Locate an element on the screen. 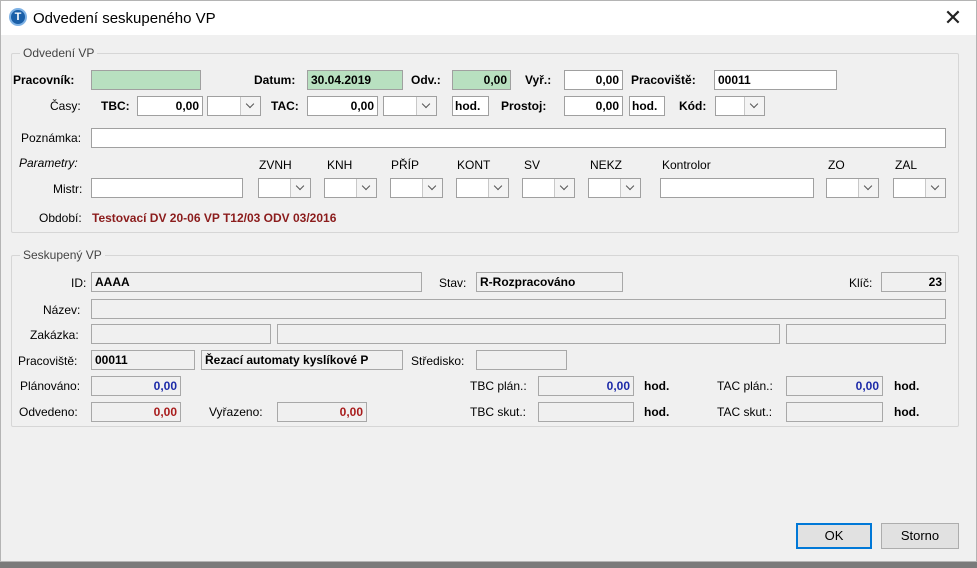 The width and height of the screenshot is (977, 568). planovano-label: Plánováno: is located at coordinates (50, 386).